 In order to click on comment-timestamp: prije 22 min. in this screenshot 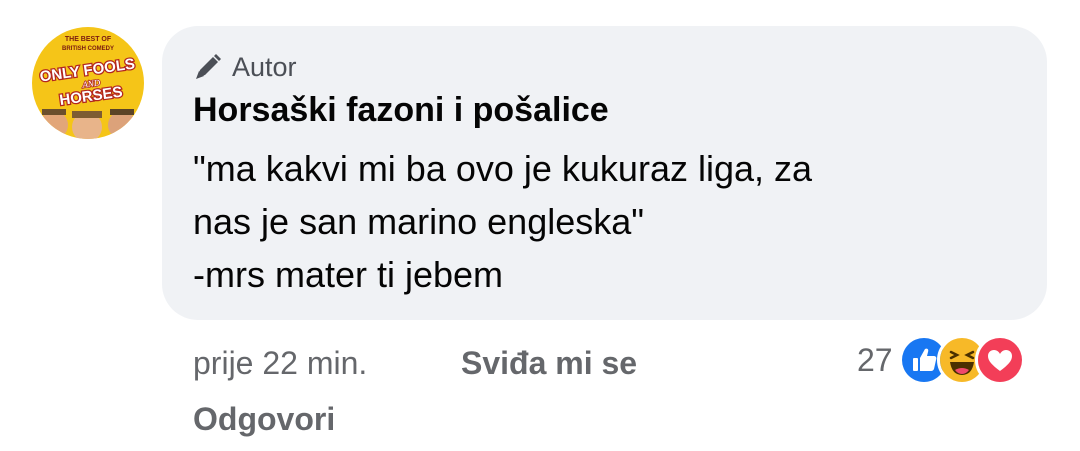, I will do `click(280, 363)`.